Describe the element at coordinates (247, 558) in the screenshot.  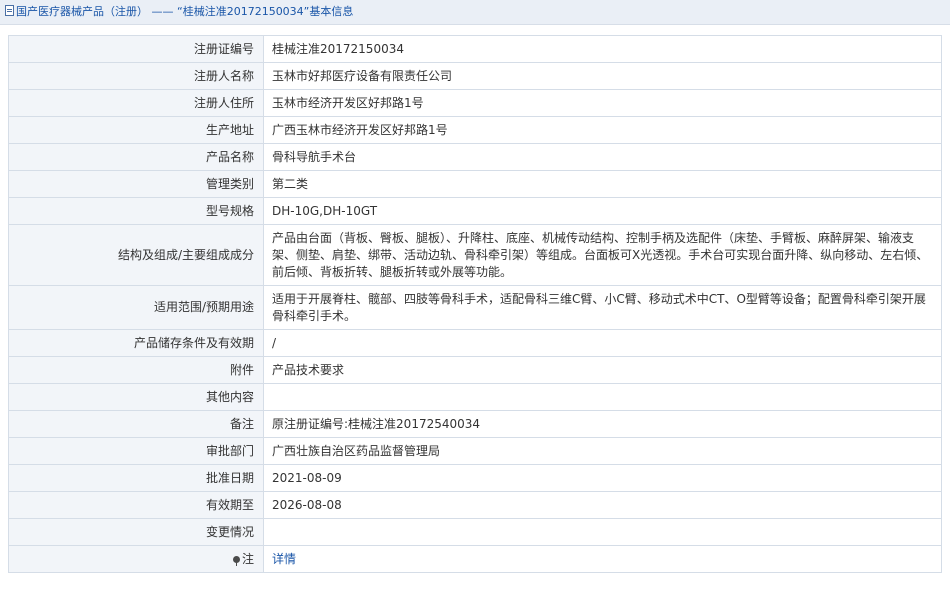
I see `row-label: 注` at that location.